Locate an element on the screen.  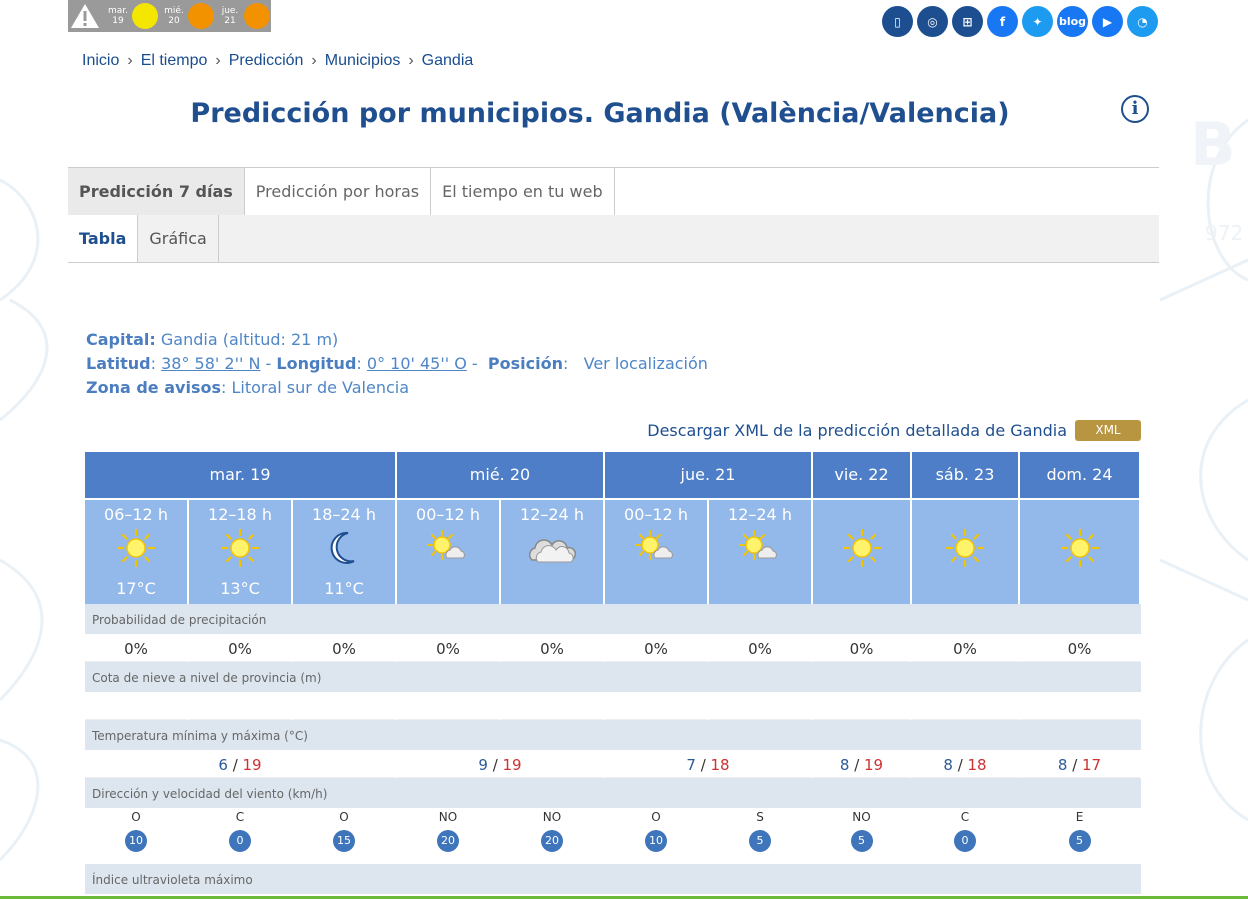
alert-day-number: 20 is located at coordinates (174, 21).